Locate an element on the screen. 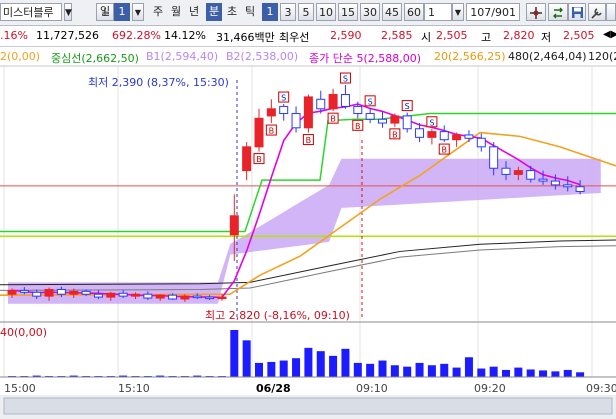  legend-ma20: 20(2,566,25) is located at coordinates (470, 56).